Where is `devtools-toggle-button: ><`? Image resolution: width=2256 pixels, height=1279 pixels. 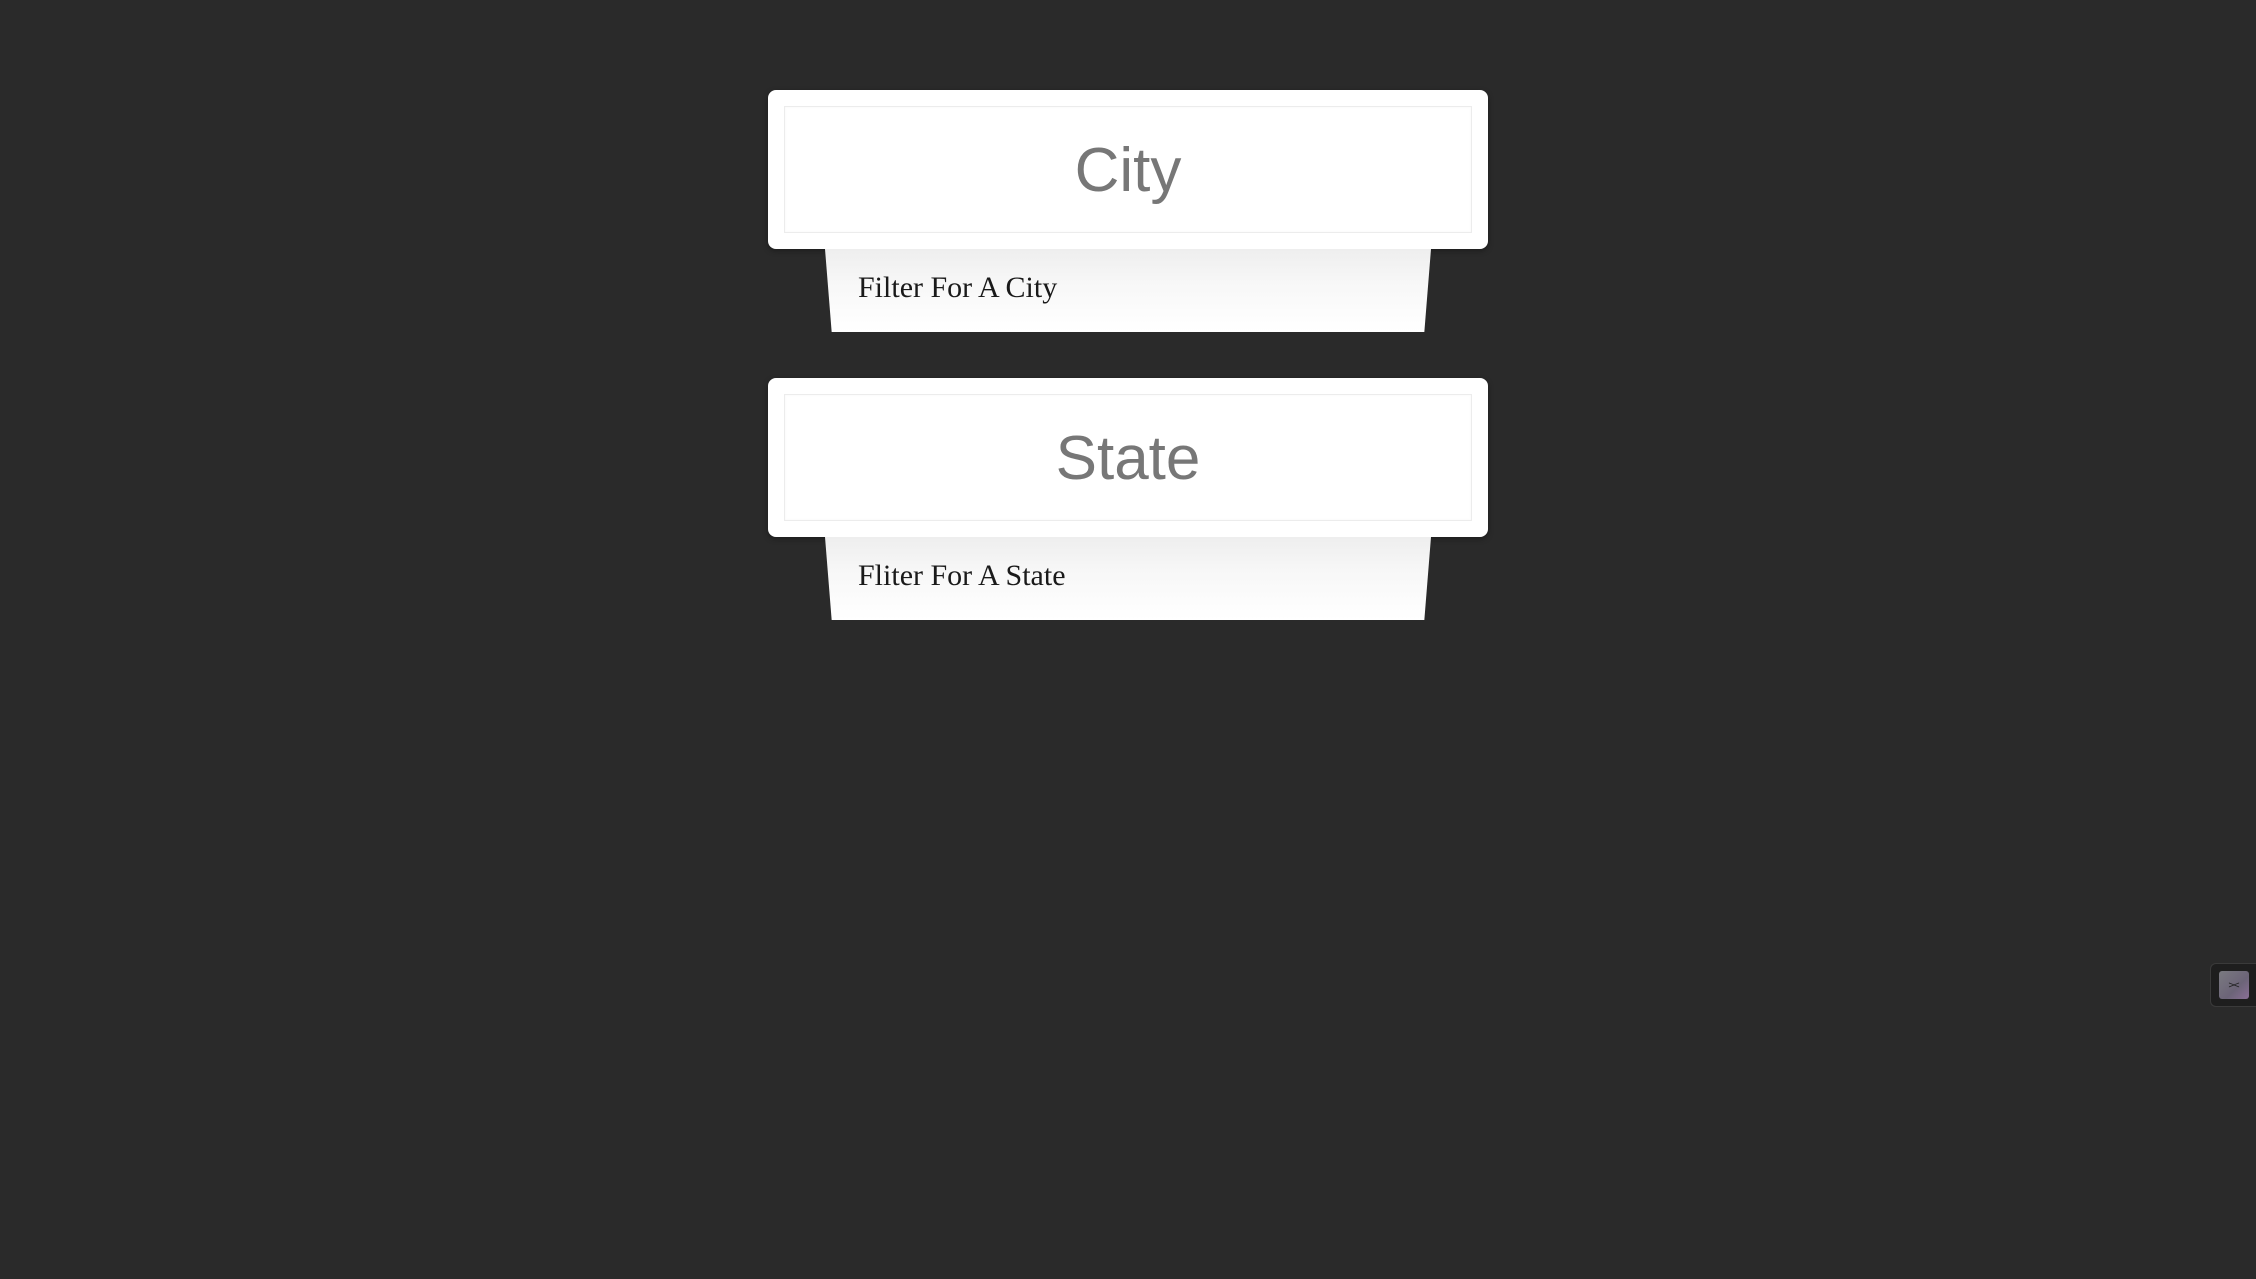 devtools-toggle-button: >< is located at coordinates (2233, 985).